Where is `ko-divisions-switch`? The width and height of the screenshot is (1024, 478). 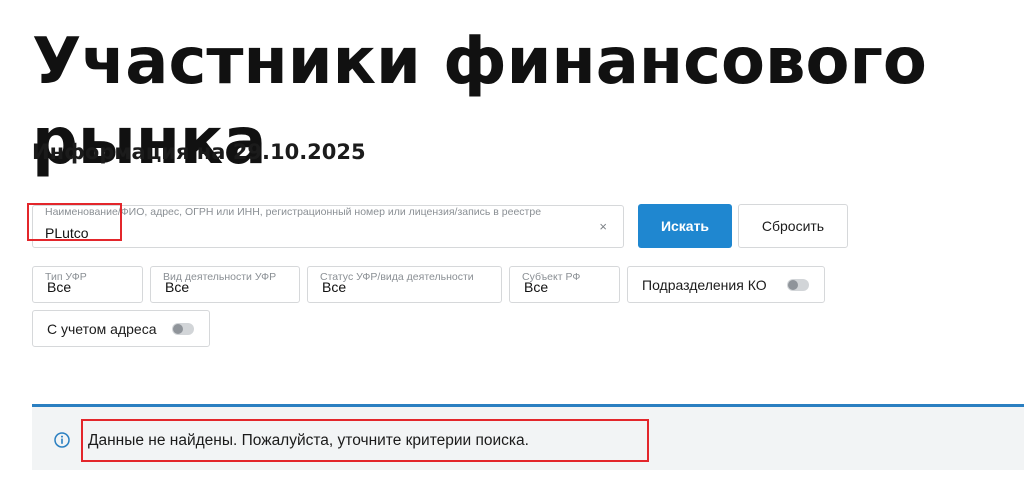
ko-divisions-switch is located at coordinates (798, 285).